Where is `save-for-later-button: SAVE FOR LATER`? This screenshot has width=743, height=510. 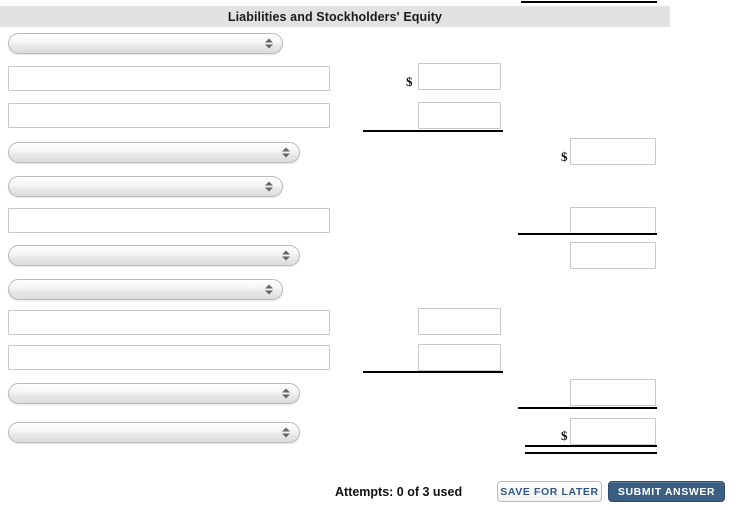
save-for-later-button: SAVE FOR LATER is located at coordinates (549, 491).